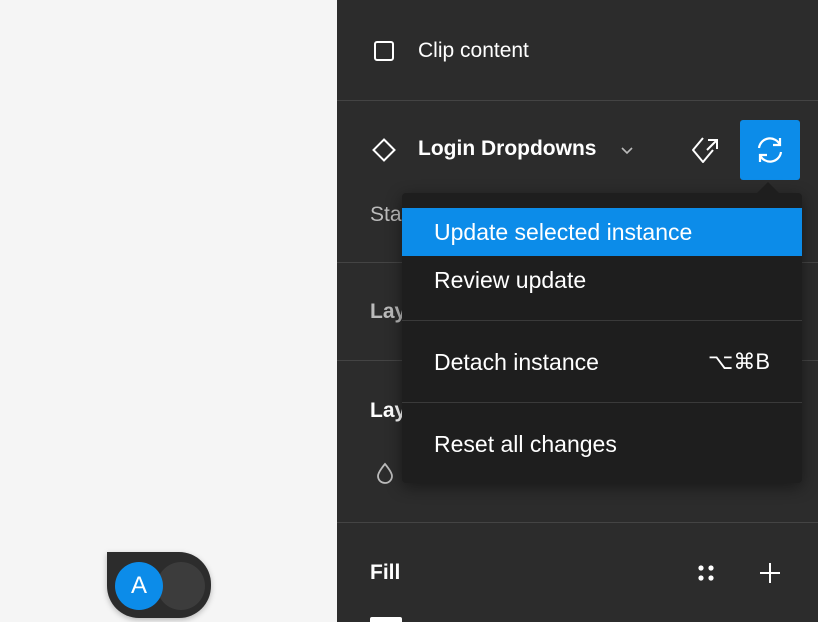 The width and height of the screenshot is (818, 622). I want to click on menu-caret, so click(768, 188).